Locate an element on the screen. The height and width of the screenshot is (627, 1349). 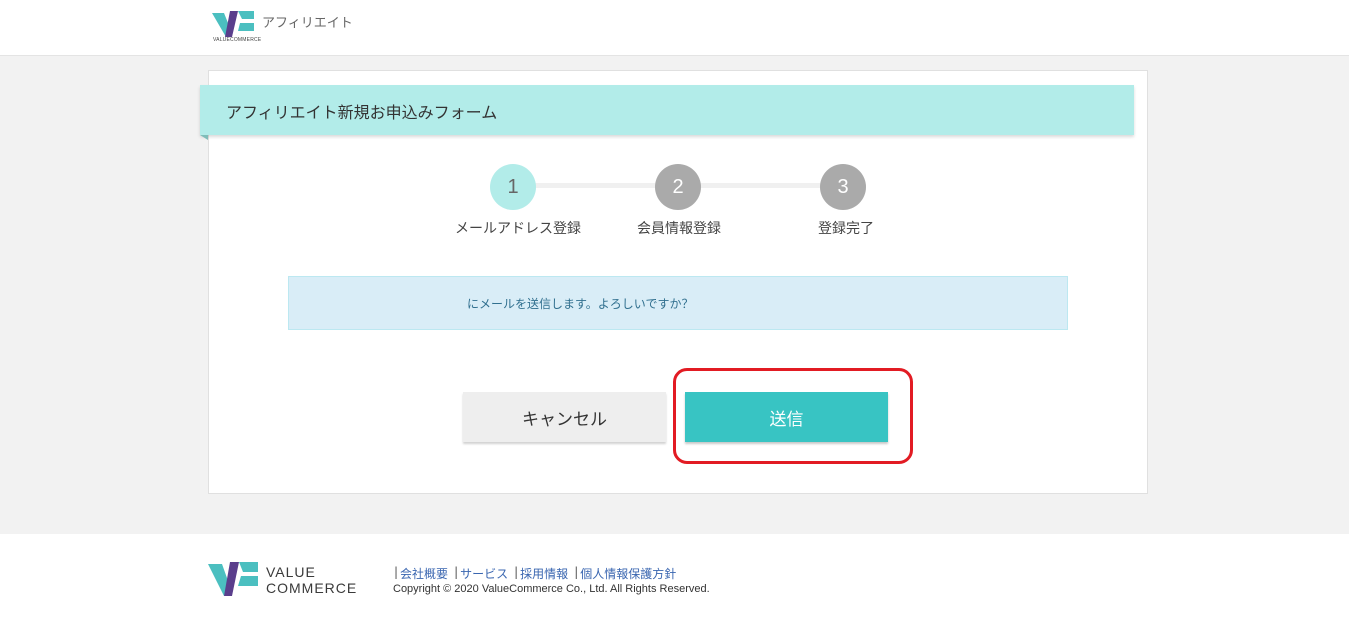
valuecommerce-footer-logo-icon is located at coordinates (234, 580).